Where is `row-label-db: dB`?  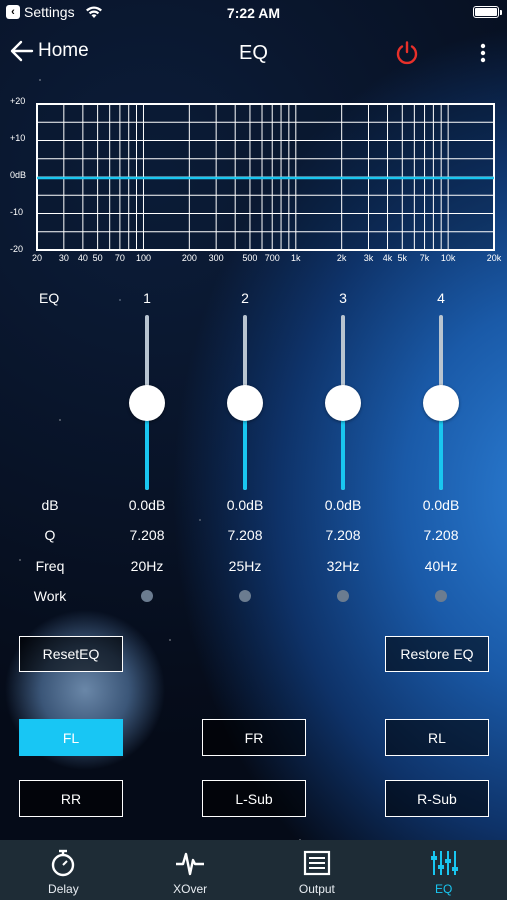
row-label-db: dB is located at coordinates (50, 505).